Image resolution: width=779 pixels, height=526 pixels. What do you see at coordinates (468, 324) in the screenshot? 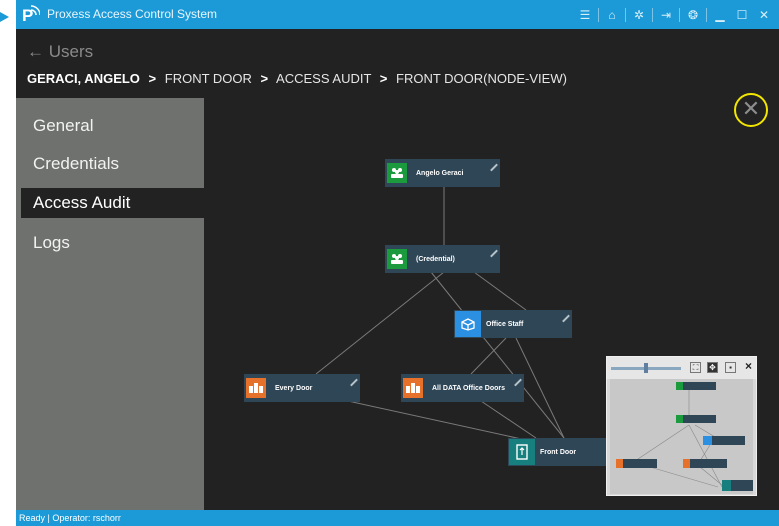
I see `box-icon` at bounding box center [468, 324].